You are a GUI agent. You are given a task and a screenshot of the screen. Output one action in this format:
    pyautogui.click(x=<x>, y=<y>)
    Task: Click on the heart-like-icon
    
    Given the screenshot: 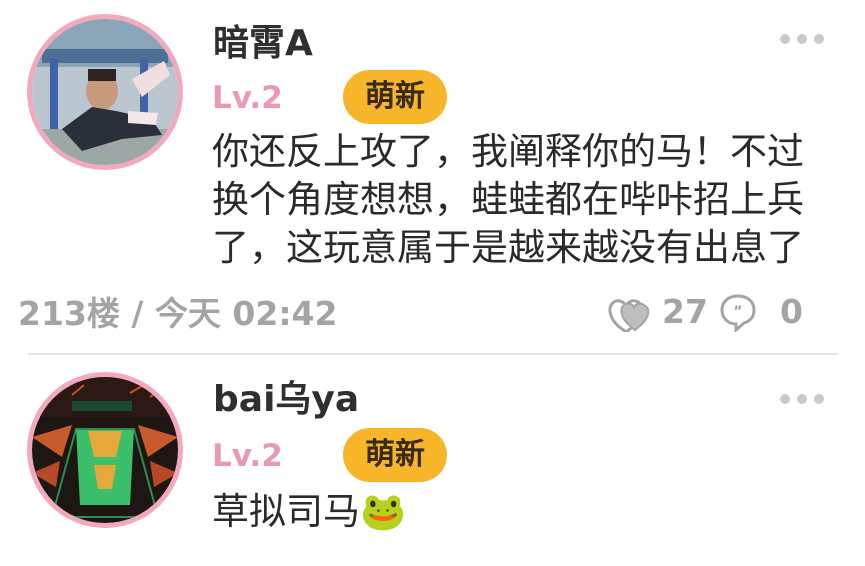 What is the action you would take?
    pyautogui.click(x=629, y=315)
    